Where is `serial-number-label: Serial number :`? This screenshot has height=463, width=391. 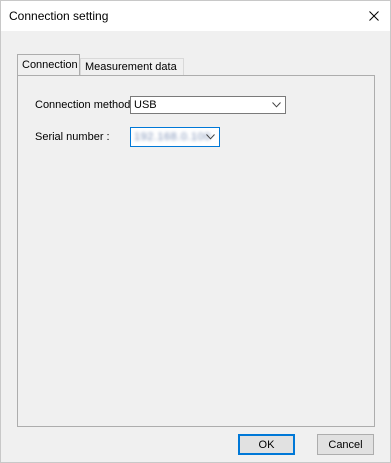 serial-number-label: Serial number : is located at coordinates (72, 137).